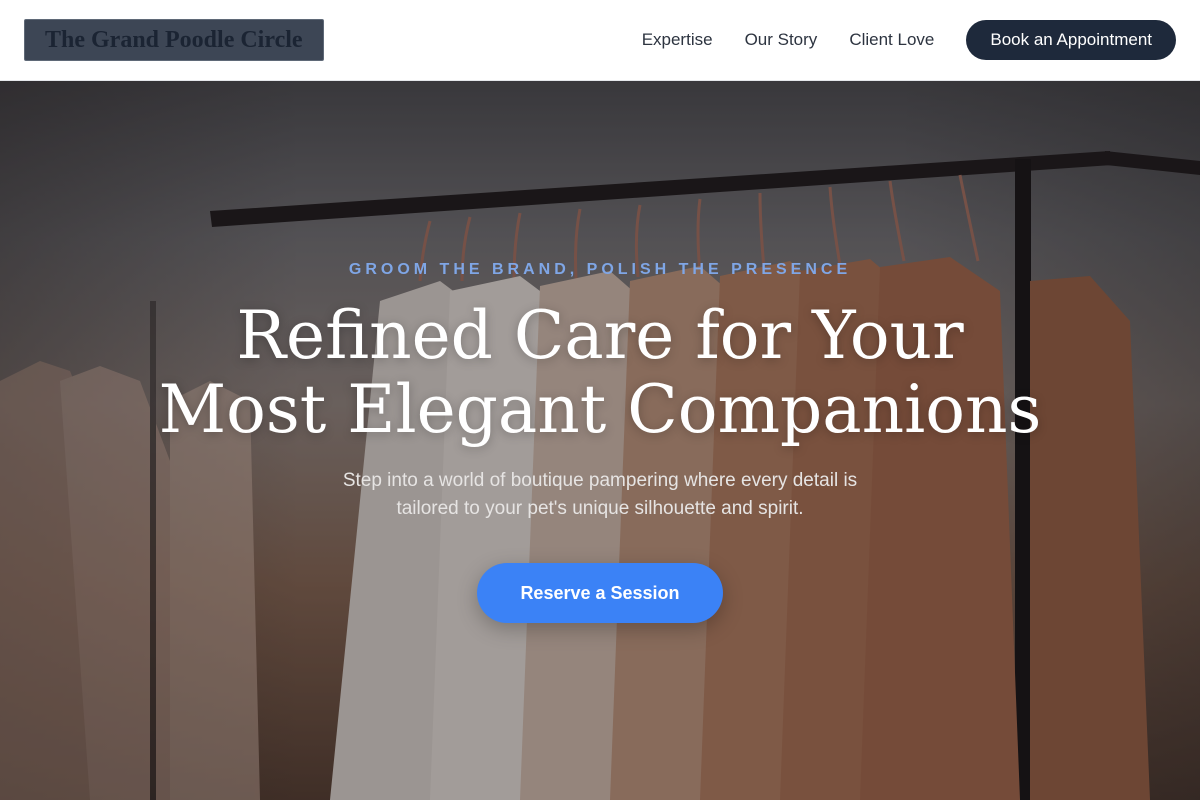 Image resolution: width=1200 pixels, height=800 pixels. What do you see at coordinates (677, 40) in the screenshot?
I see `nav-link-expertise: Expertise` at bounding box center [677, 40].